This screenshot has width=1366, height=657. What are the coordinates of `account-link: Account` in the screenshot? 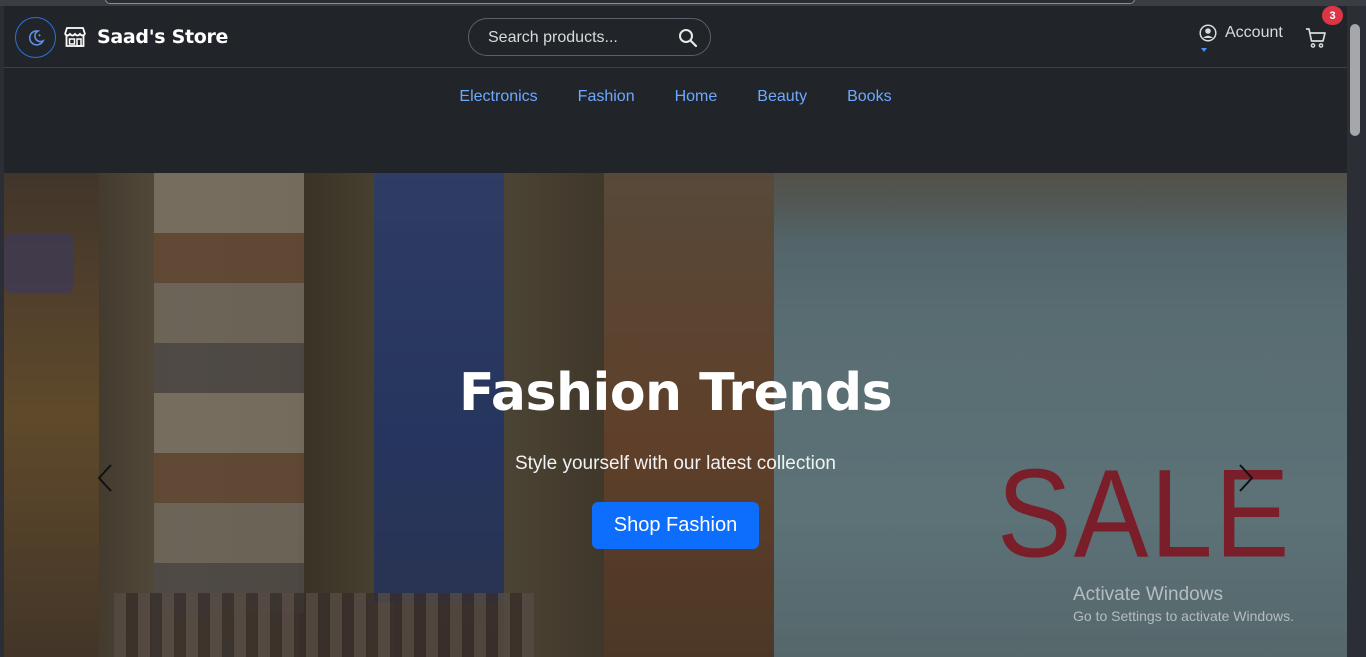 It's located at (1241, 38).